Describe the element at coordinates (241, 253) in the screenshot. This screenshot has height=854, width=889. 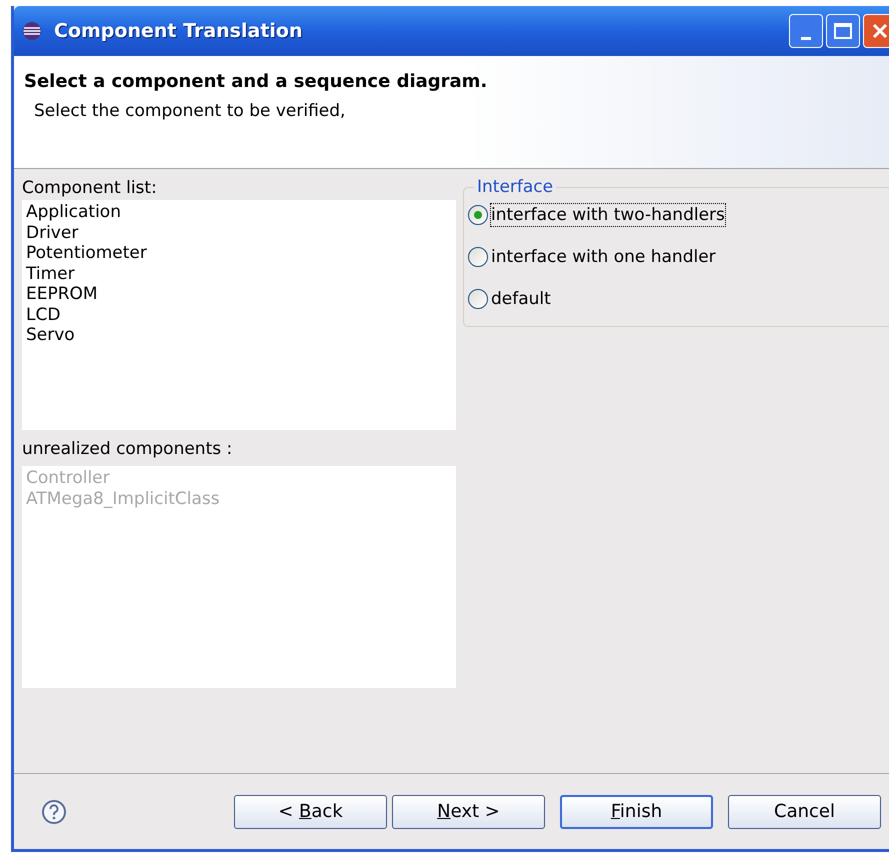
I see `list-item: Potentiometer` at that location.